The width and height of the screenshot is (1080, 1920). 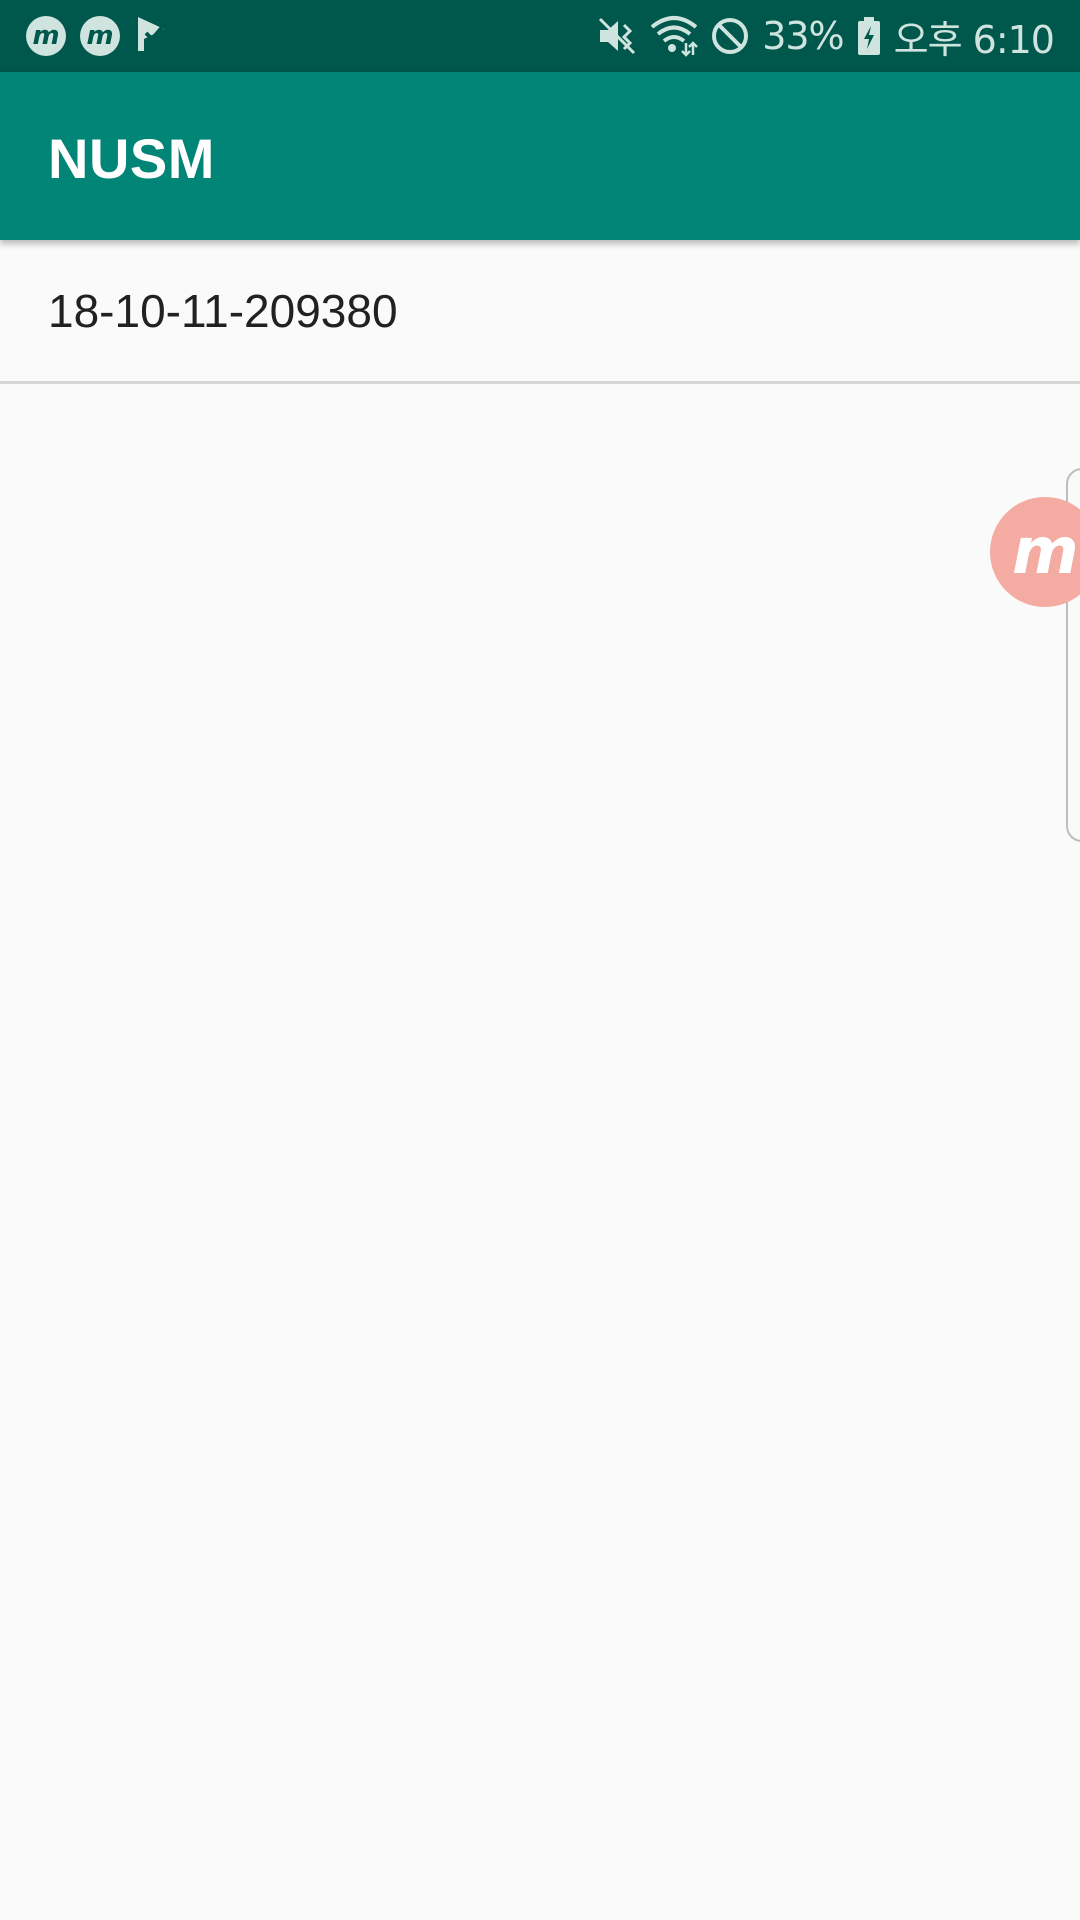 I want to click on status-bar: m m 33% 오후 6:10, so click(x=540, y=36).